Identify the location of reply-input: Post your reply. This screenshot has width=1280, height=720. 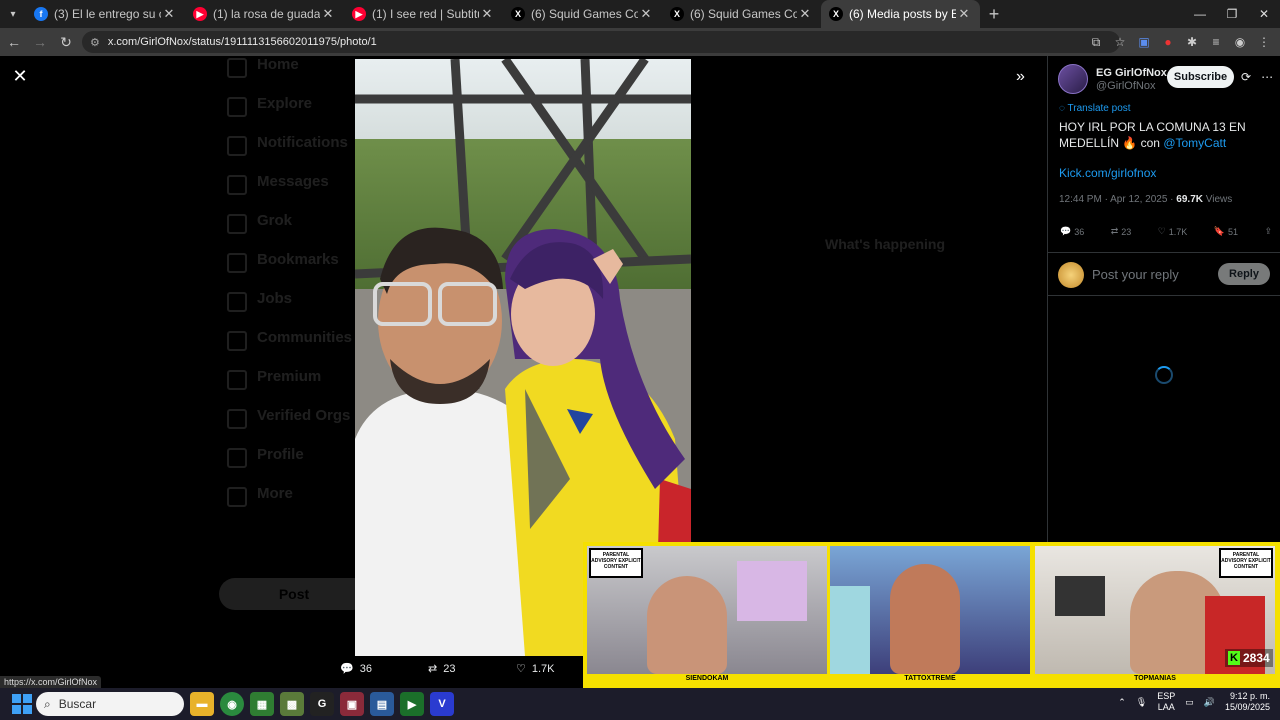
(1135, 274).